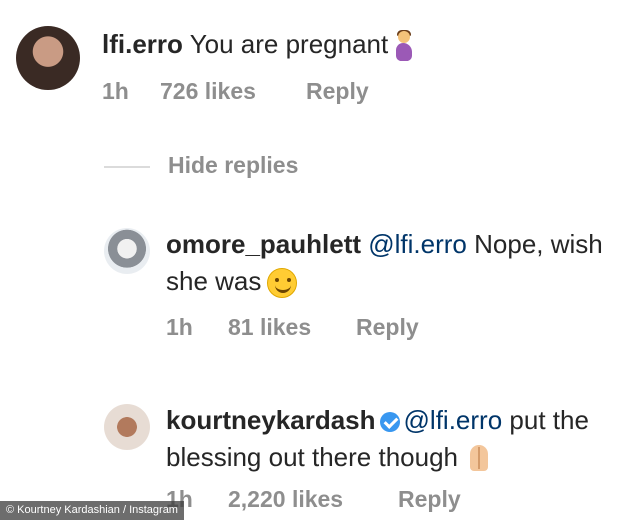 The height and width of the screenshot is (520, 634). What do you see at coordinates (208, 91) in the screenshot?
I see `like-count: 726 likes` at bounding box center [208, 91].